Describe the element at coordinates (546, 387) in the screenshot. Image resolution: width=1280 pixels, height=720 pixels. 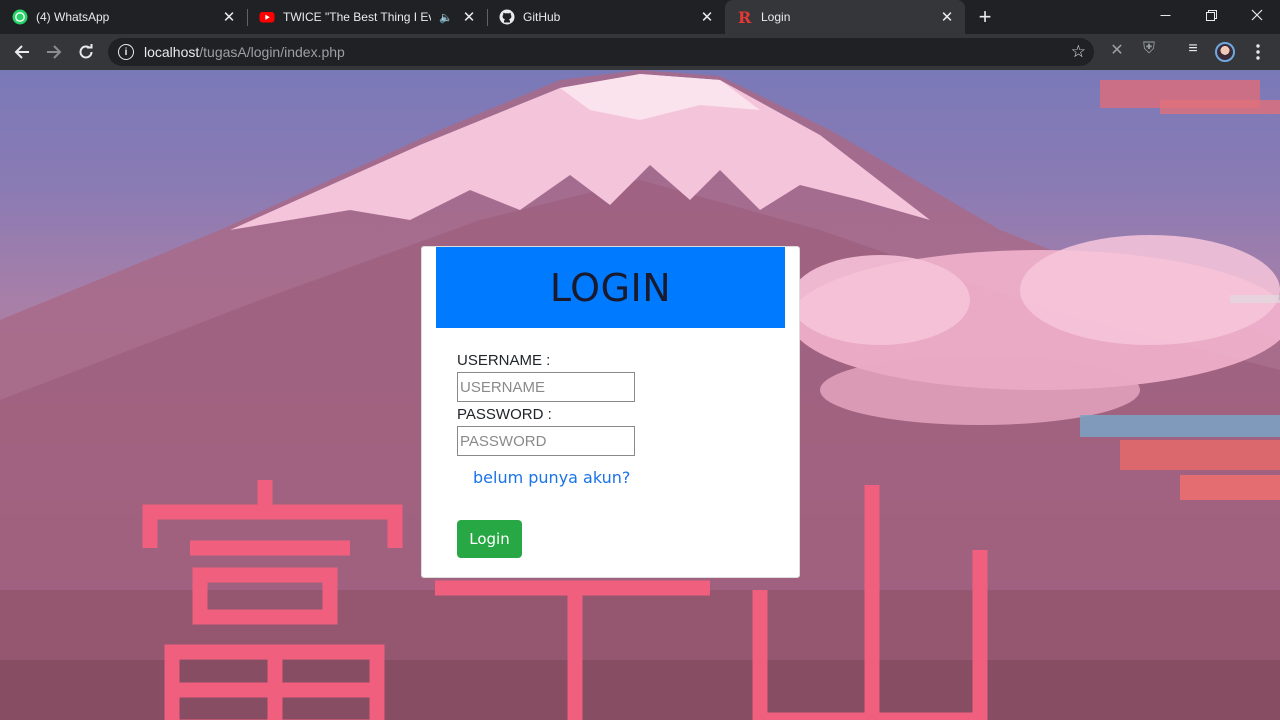
I see `username-input` at that location.